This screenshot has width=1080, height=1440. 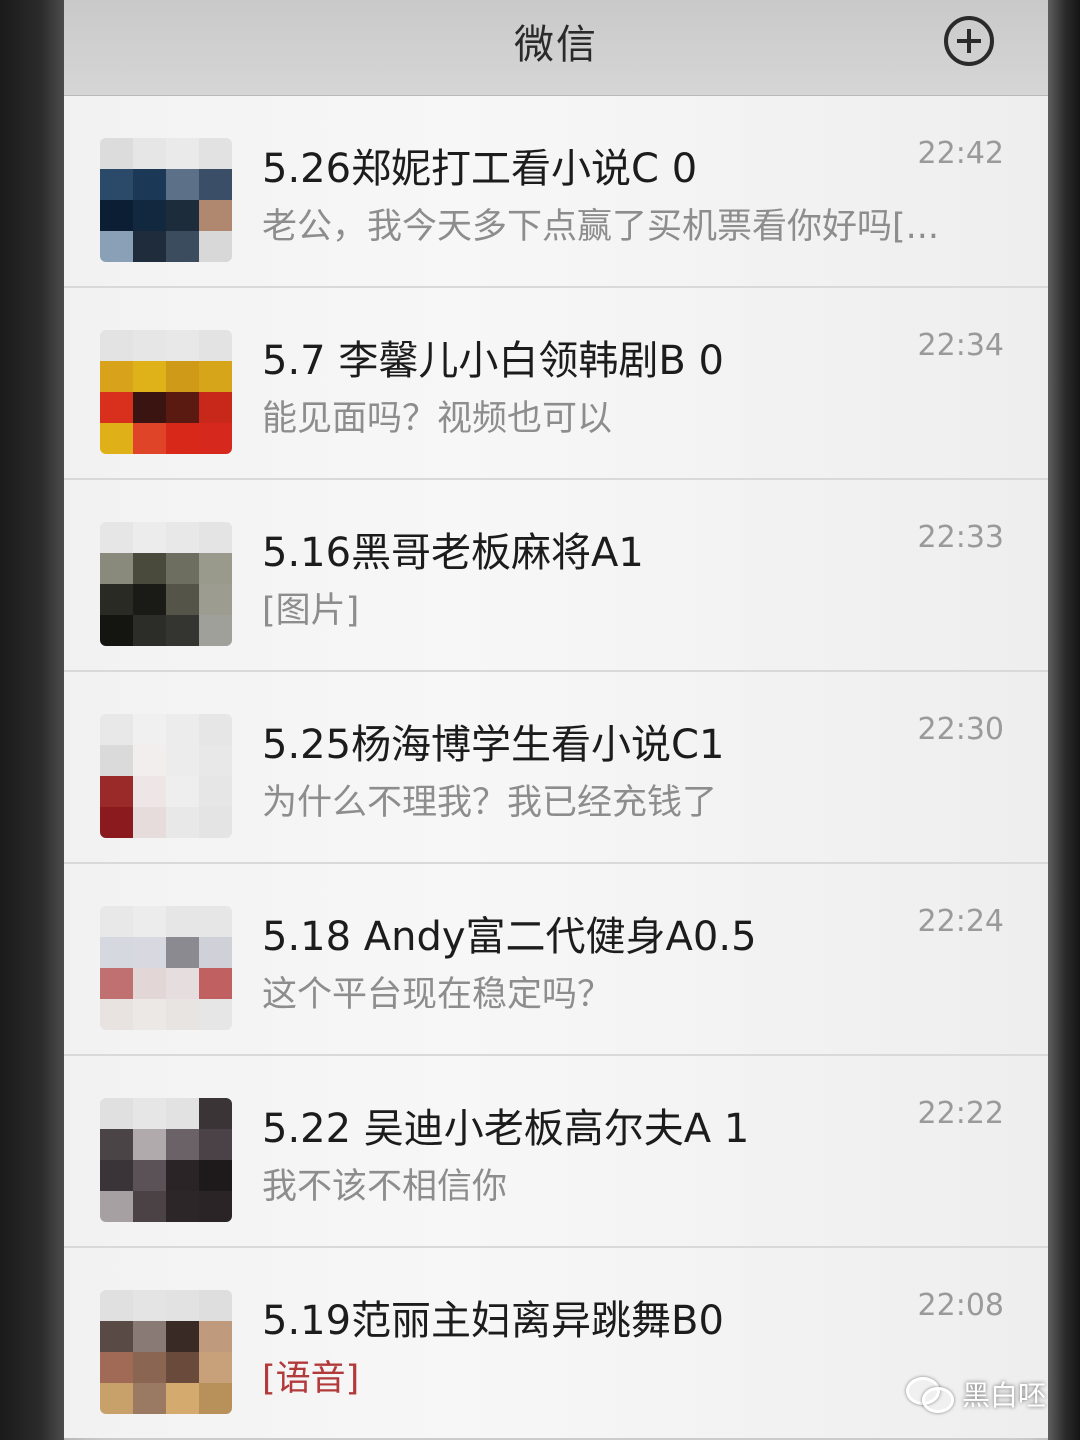 I want to click on chat-preview: 为什么不理我？我已经充钱了, so click(x=490, y=803).